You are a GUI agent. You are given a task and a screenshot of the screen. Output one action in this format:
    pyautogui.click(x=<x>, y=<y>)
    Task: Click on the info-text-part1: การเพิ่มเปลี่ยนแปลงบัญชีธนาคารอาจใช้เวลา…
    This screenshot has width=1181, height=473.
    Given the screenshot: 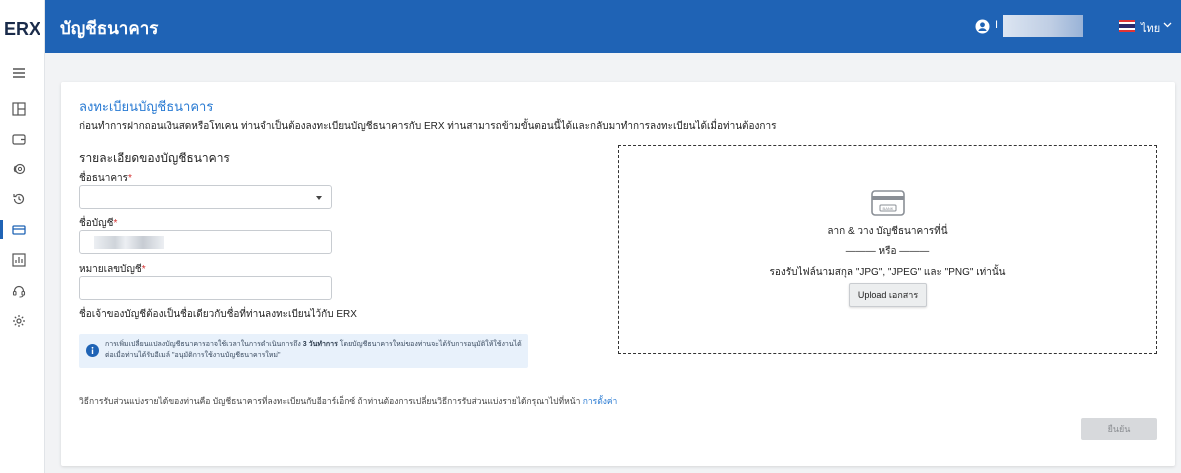 What is the action you would take?
    pyautogui.click(x=204, y=344)
    